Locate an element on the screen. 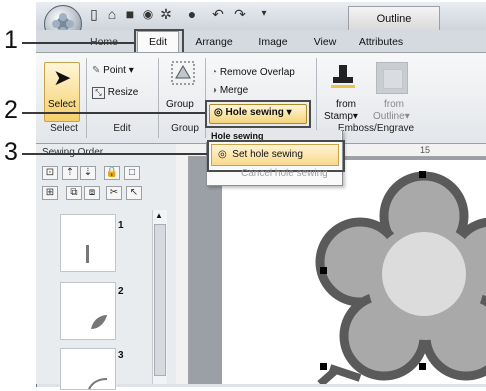 This screenshot has width=486, height=391. tab-attributes: Attributes is located at coordinates (381, 42).